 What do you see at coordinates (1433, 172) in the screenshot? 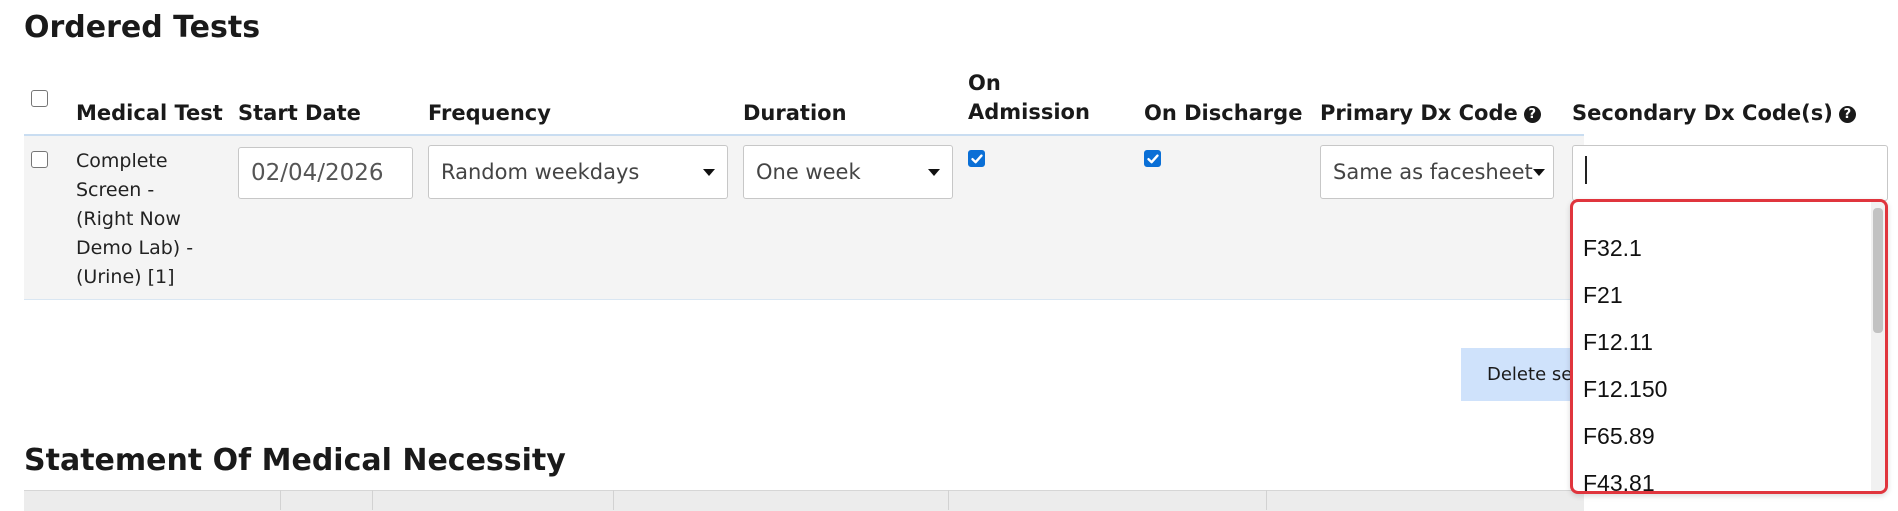
I see `primary-dx-value: Same as facesheet` at bounding box center [1433, 172].